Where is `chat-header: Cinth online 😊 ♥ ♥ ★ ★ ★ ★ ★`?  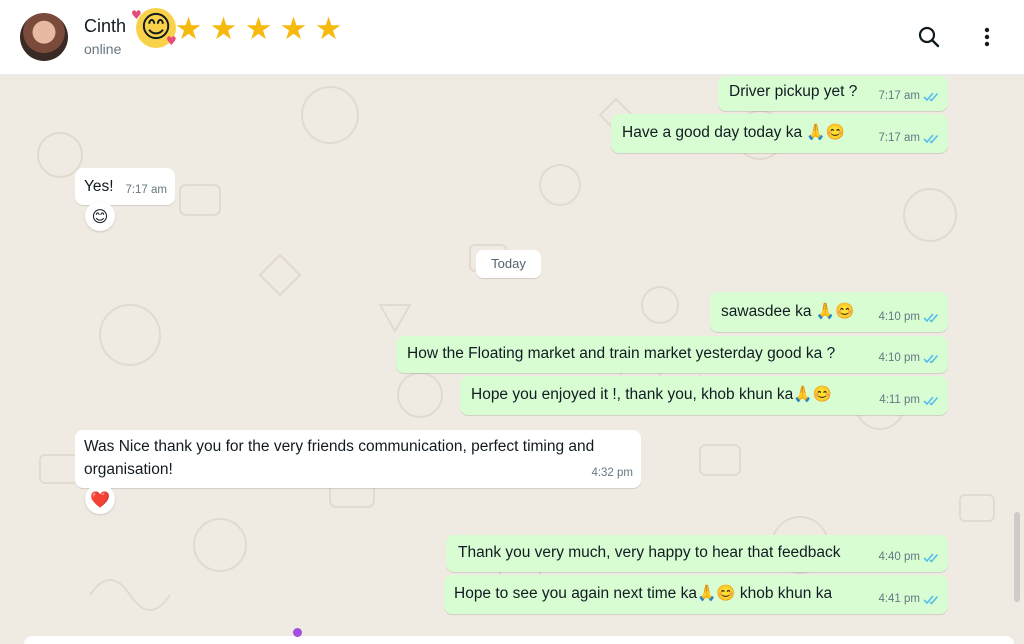
chat-header: Cinth online 😊 ♥ ♥ ★ ★ ★ ★ ★ is located at coordinates (512, 37).